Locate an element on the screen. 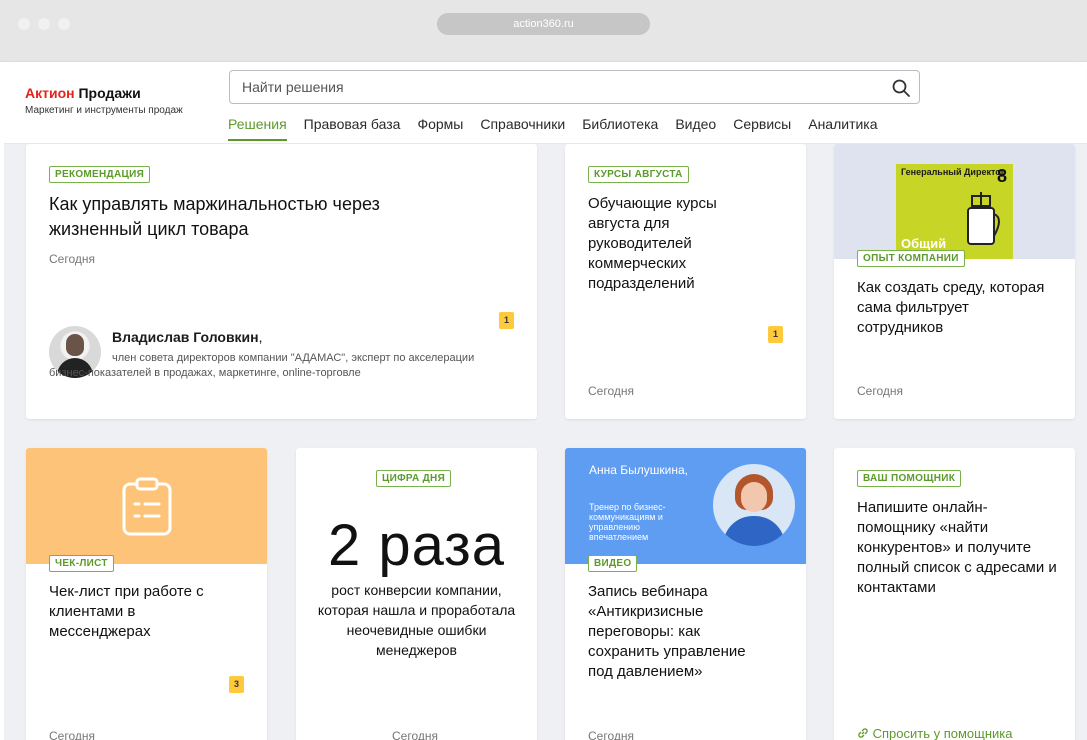  author-name: Владислав Головкин is located at coordinates (185, 337).